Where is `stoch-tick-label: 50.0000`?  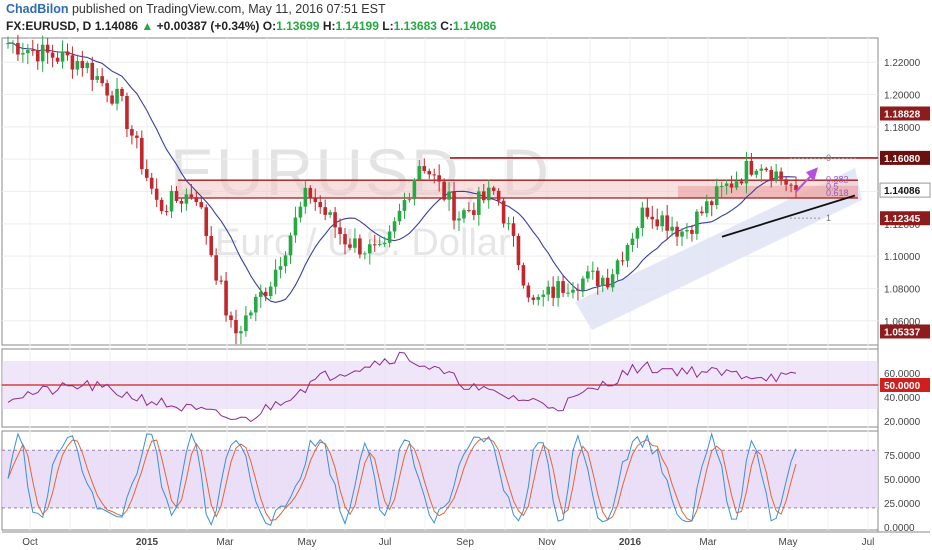 stoch-tick-label: 50.0000 is located at coordinates (902, 480).